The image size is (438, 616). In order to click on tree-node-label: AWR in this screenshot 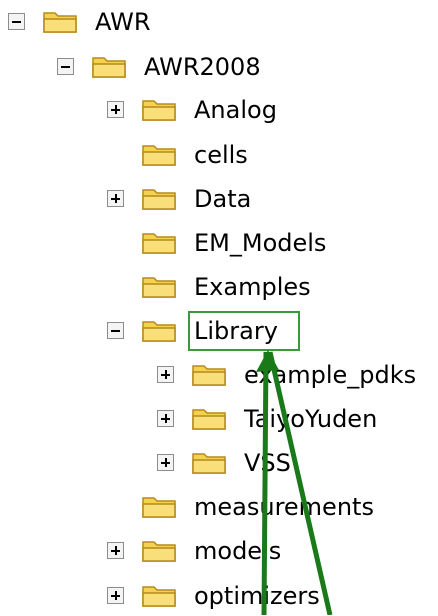, I will do `click(123, 22)`.